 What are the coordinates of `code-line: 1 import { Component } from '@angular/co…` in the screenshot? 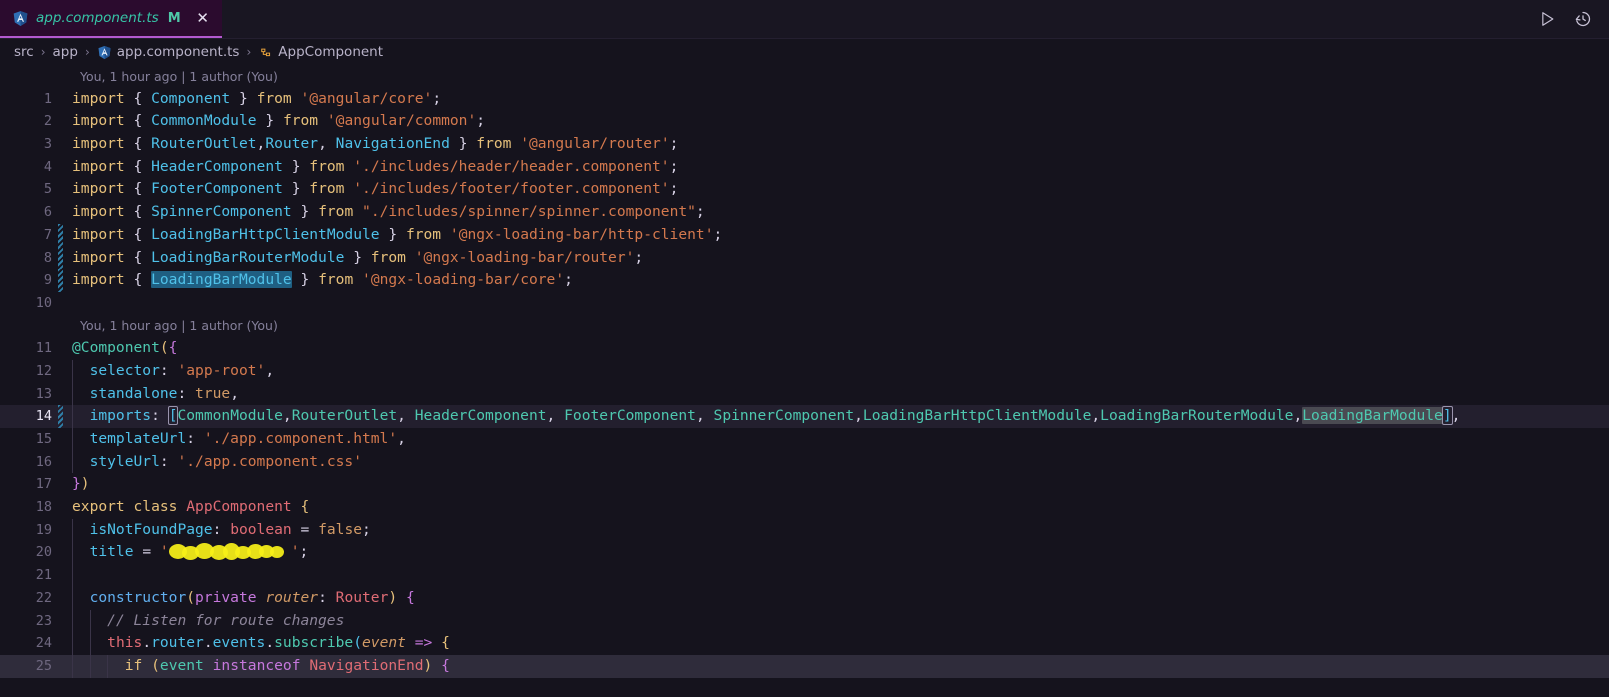 It's located at (804, 99).